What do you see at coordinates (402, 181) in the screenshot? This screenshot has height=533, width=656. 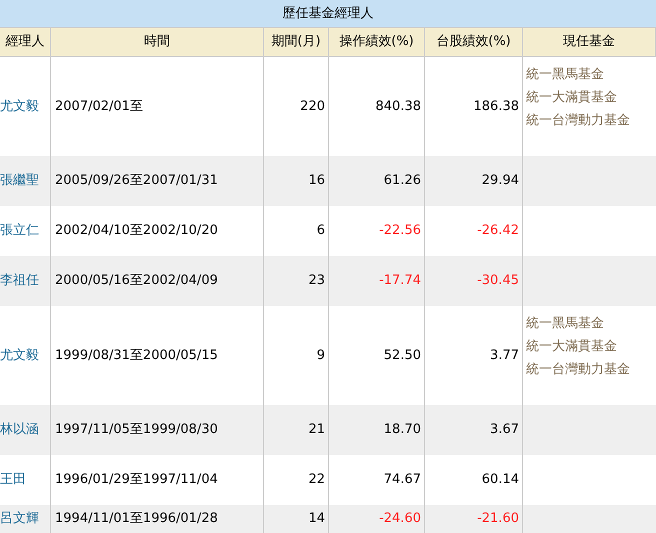 I see `table-cell-text: 61.26` at bounding box center [402, 181].